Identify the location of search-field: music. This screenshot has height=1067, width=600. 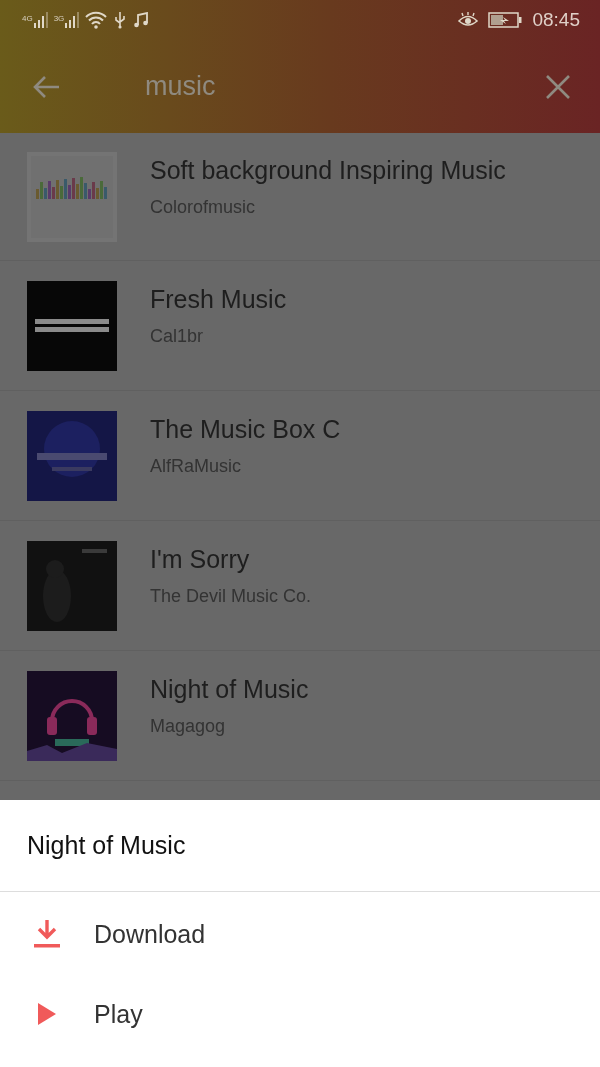
(180, 86).